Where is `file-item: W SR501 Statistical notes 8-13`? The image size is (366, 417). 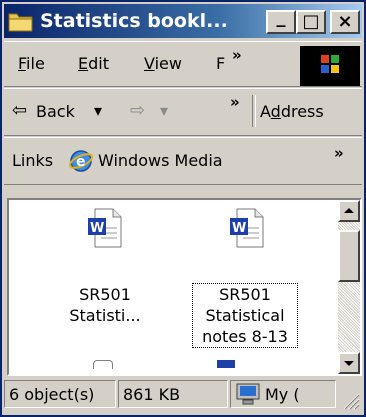 file-item: W SR501 Statistical notes 8-13 is located at coordinates (247, 288).